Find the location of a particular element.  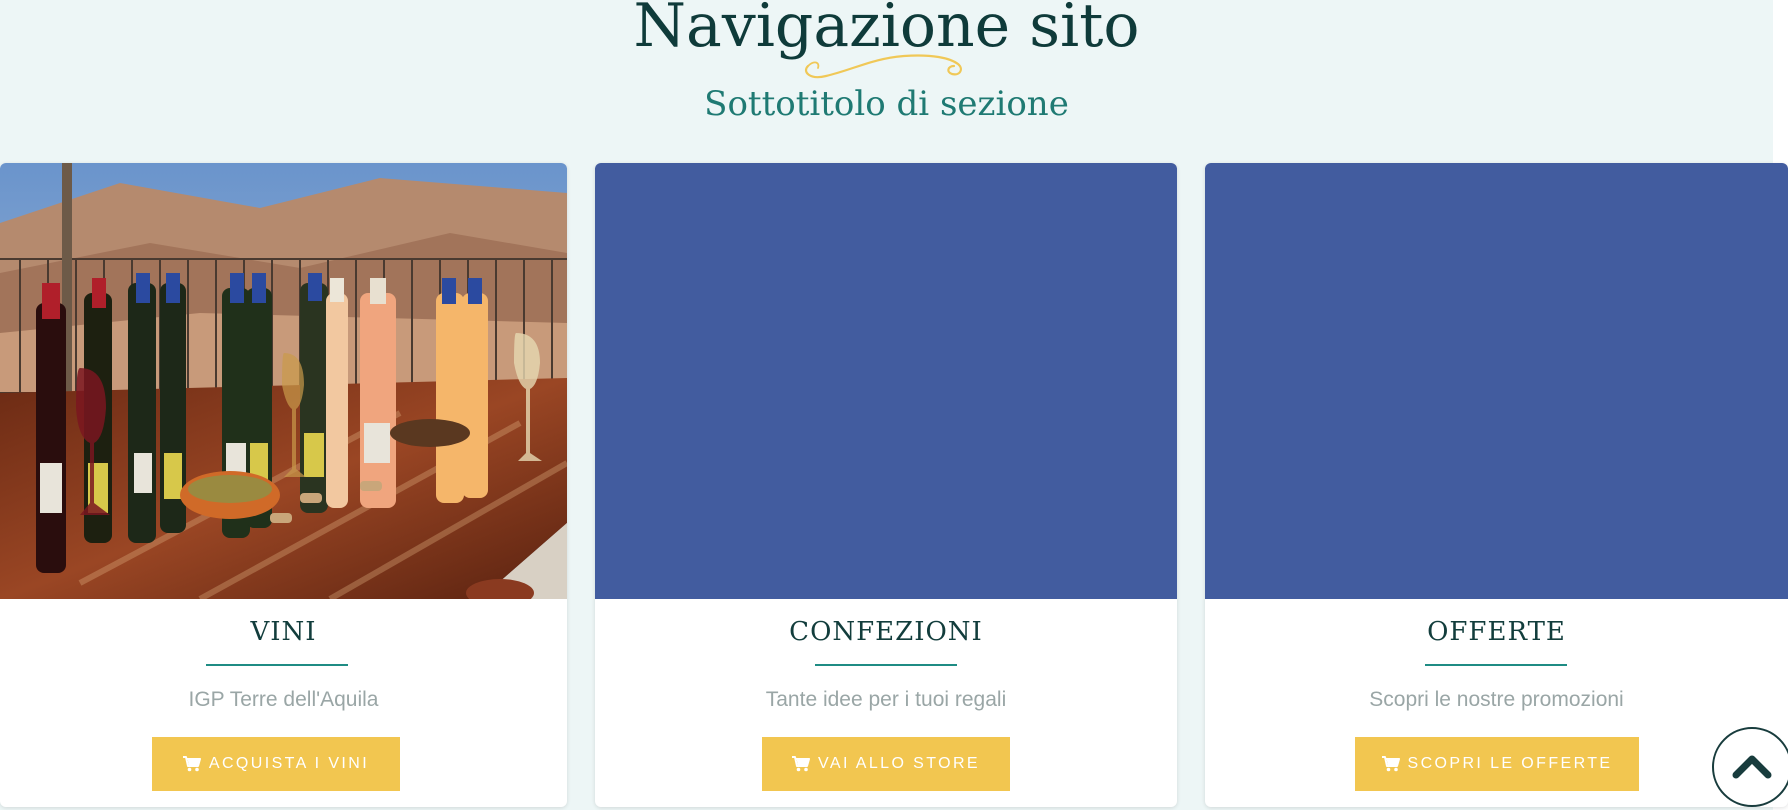

chevron-up-icon is located at coordinates (1752, 767).